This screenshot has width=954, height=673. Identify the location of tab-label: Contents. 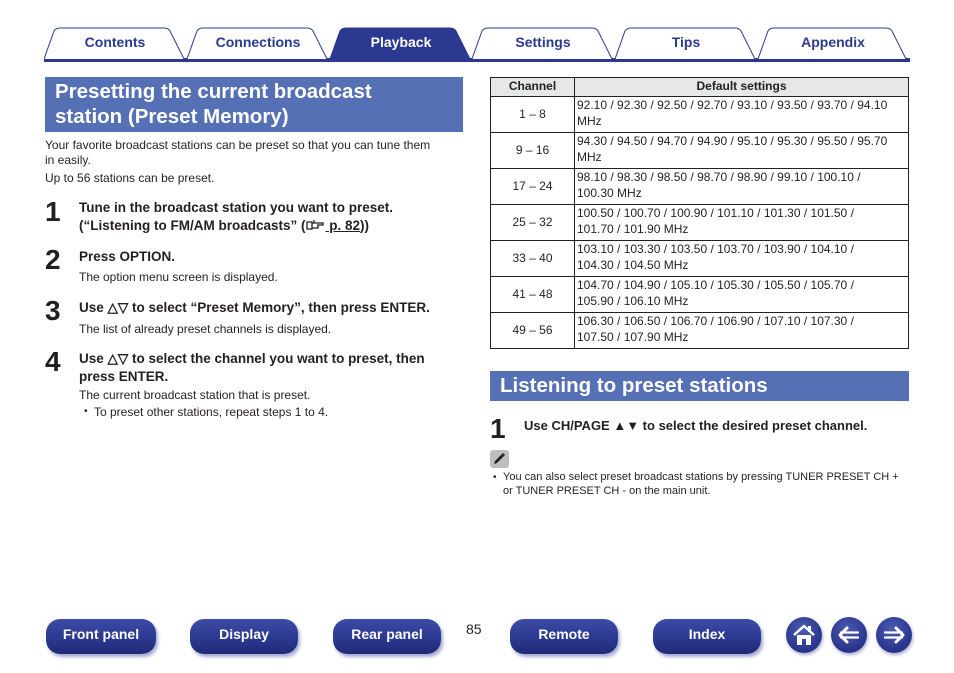
(115, 42).